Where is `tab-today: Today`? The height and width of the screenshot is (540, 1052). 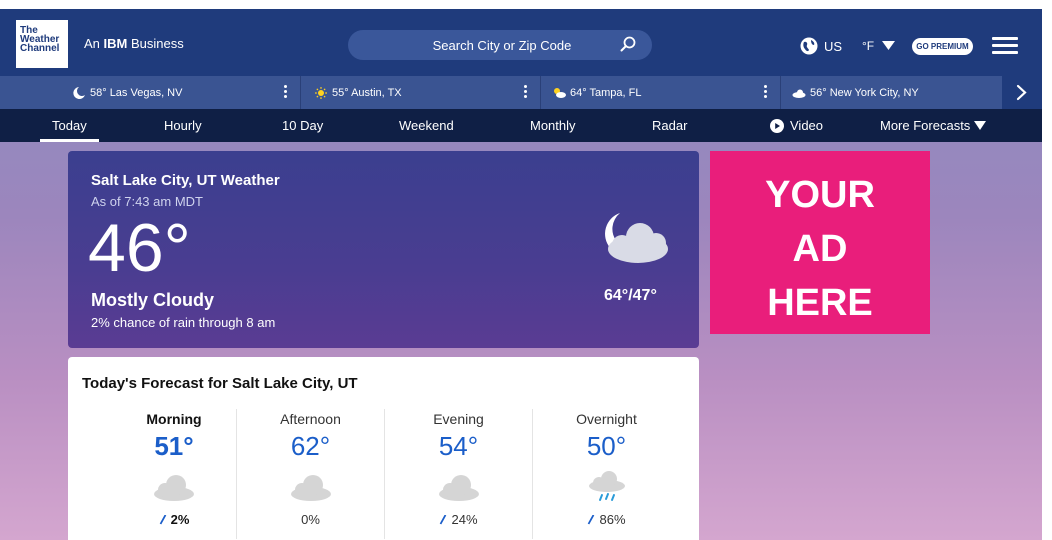 tab-today: Today is located at coordinates (69, 125).